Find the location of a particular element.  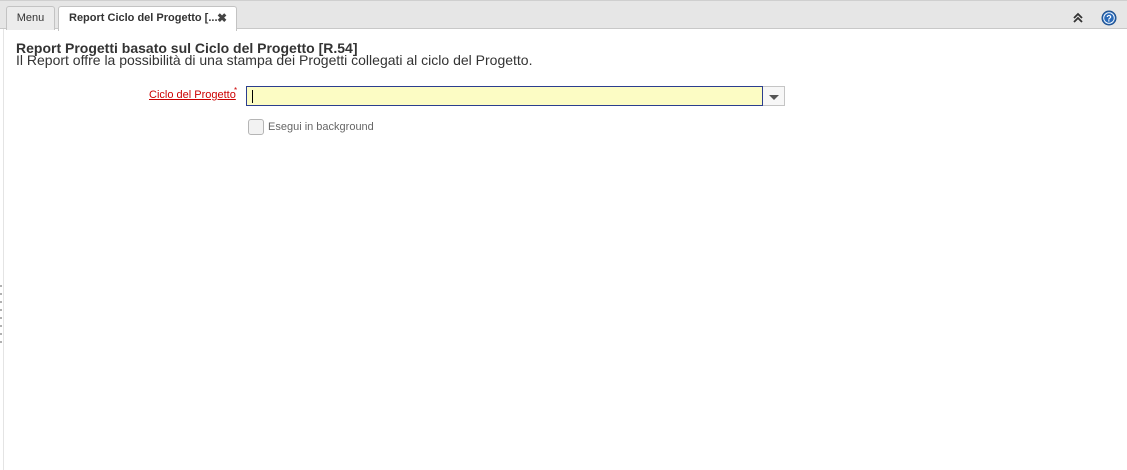

background-checkbox-label: Esegui in background is located at coordinates (321, 127).